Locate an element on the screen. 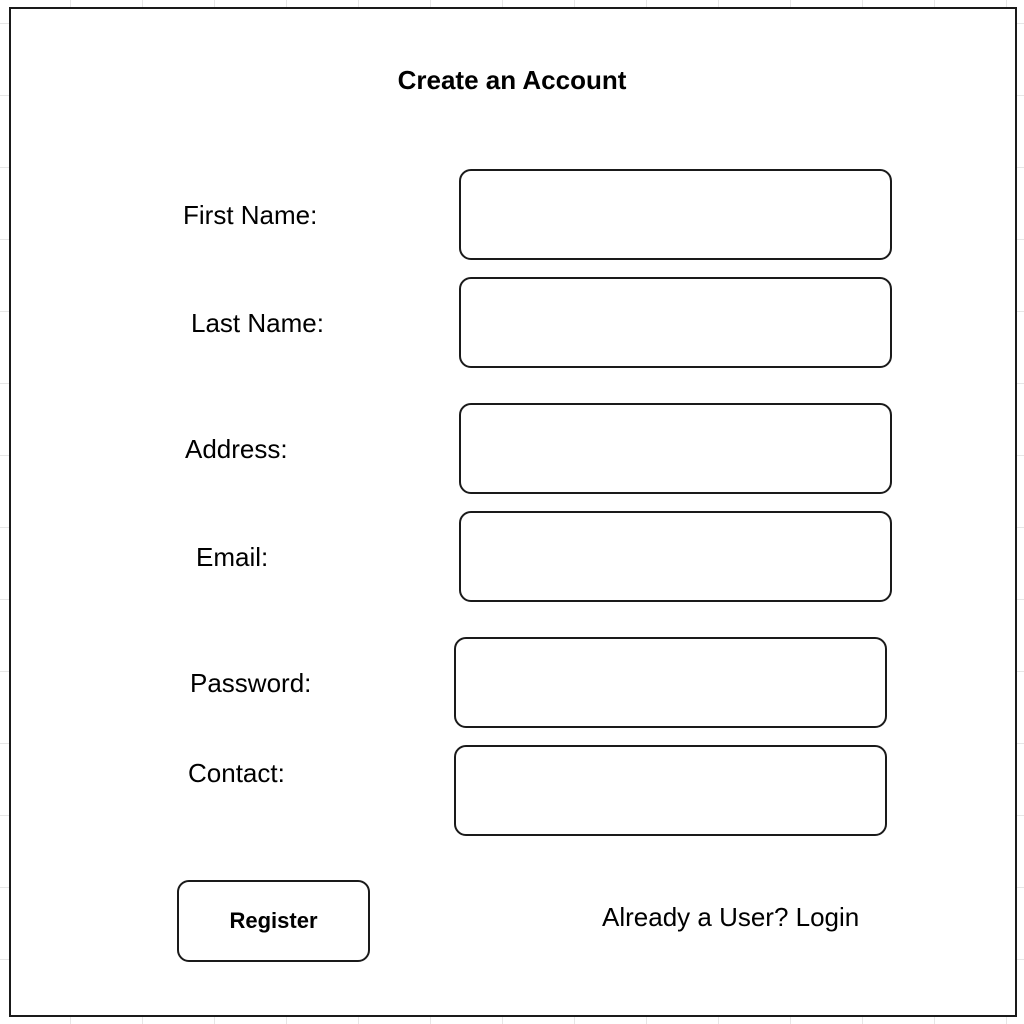 This screenshot has width=1024, height=1024. email-label: Email: is located at coordinates (232, 557).